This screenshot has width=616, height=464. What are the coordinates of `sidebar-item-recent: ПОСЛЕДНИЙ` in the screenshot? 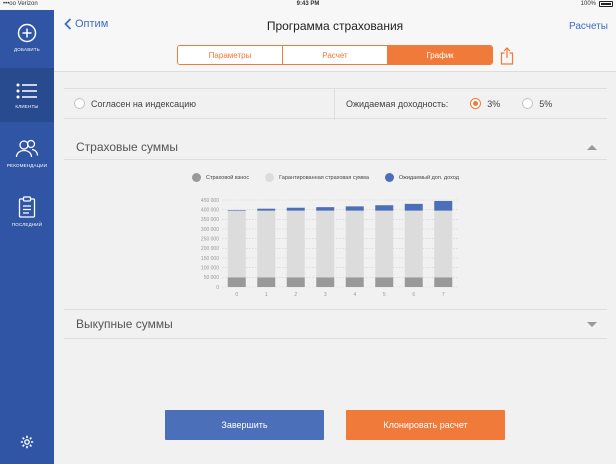 It's located at (27, 211).